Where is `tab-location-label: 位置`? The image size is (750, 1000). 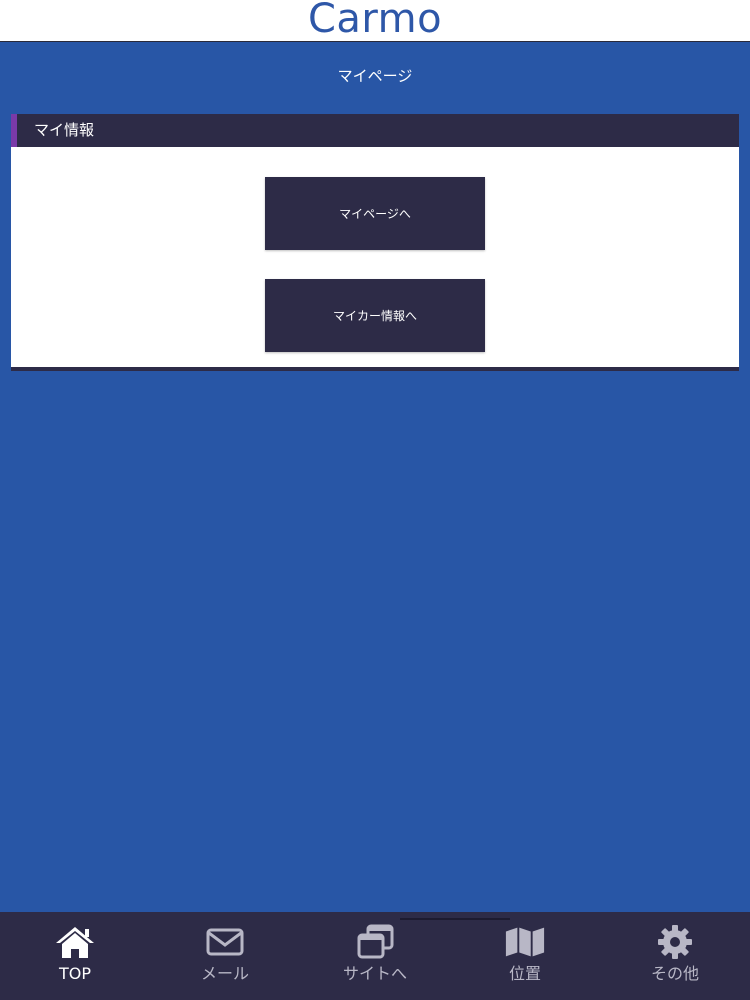
tab-location-label: 位置 is located at coordinates (524, 973).